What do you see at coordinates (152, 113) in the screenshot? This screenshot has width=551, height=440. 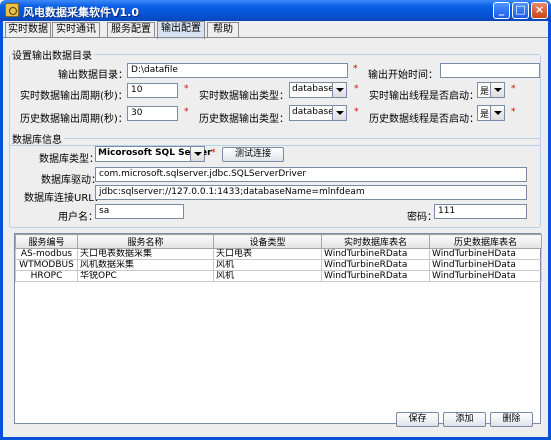 I see `hist-period-input: 30` at bounding box center [152, 113].